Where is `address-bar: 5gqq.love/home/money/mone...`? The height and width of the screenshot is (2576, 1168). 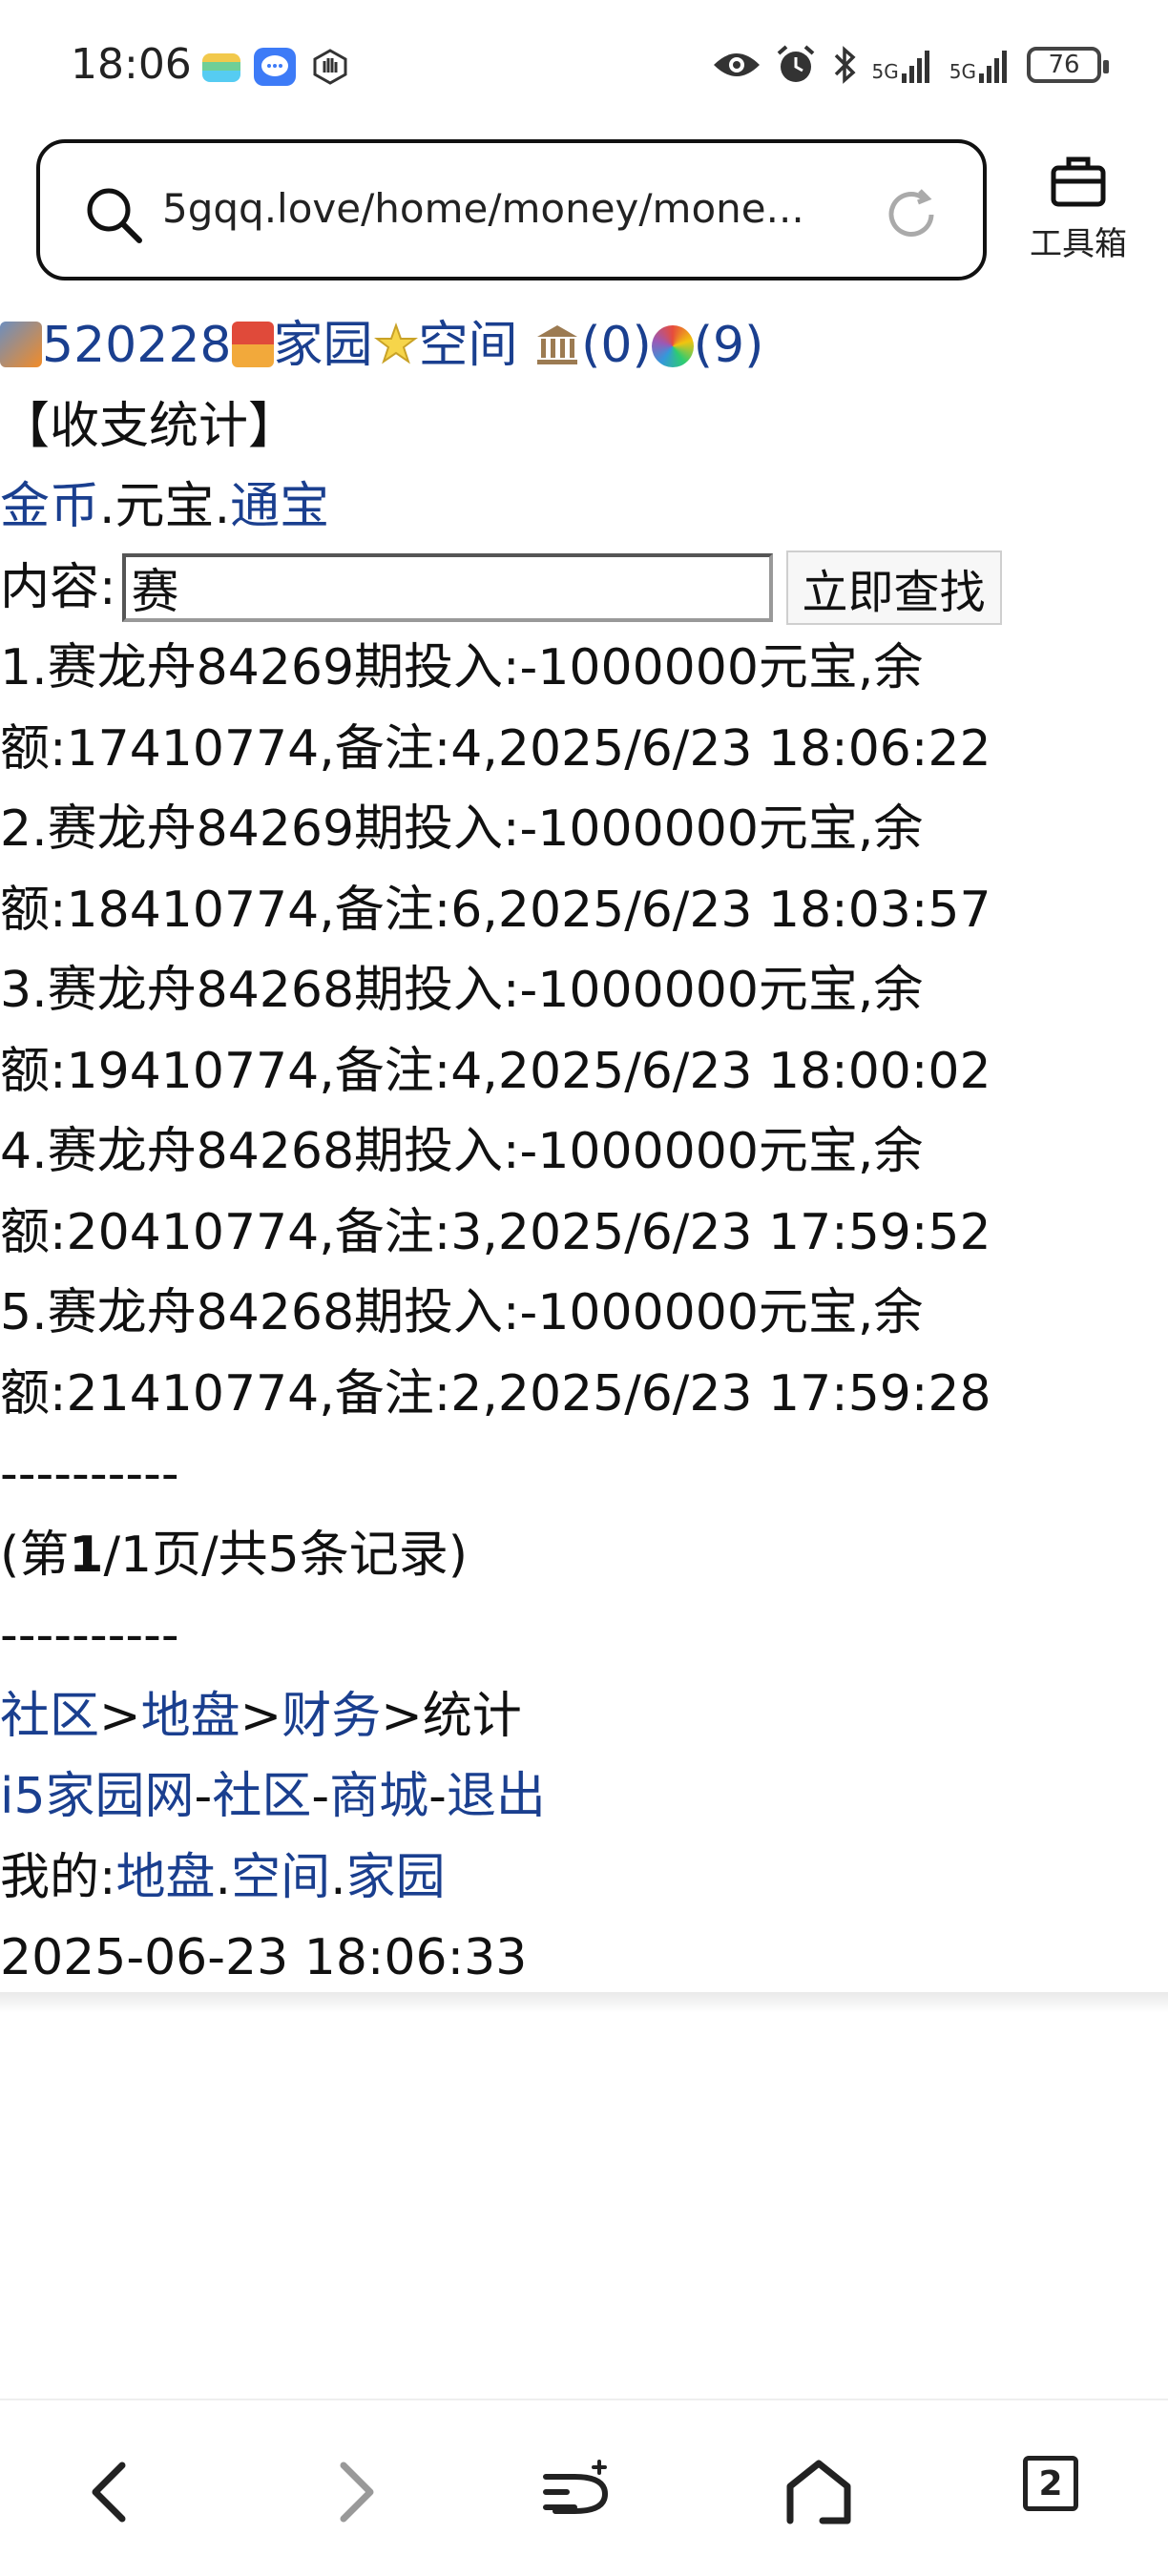 address-bar: 5gqq.love/home/money/mone... is located at coordinates (511, 209).